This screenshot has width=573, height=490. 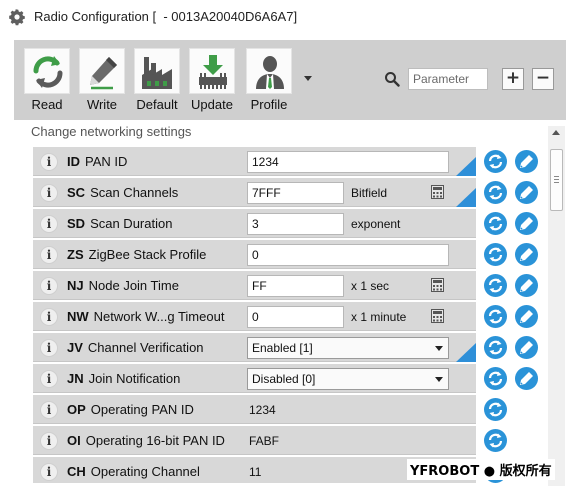 I want to click on param-row-nj: i NJ Node Join Time FF x 1 sec, so click(x=288, y=286).